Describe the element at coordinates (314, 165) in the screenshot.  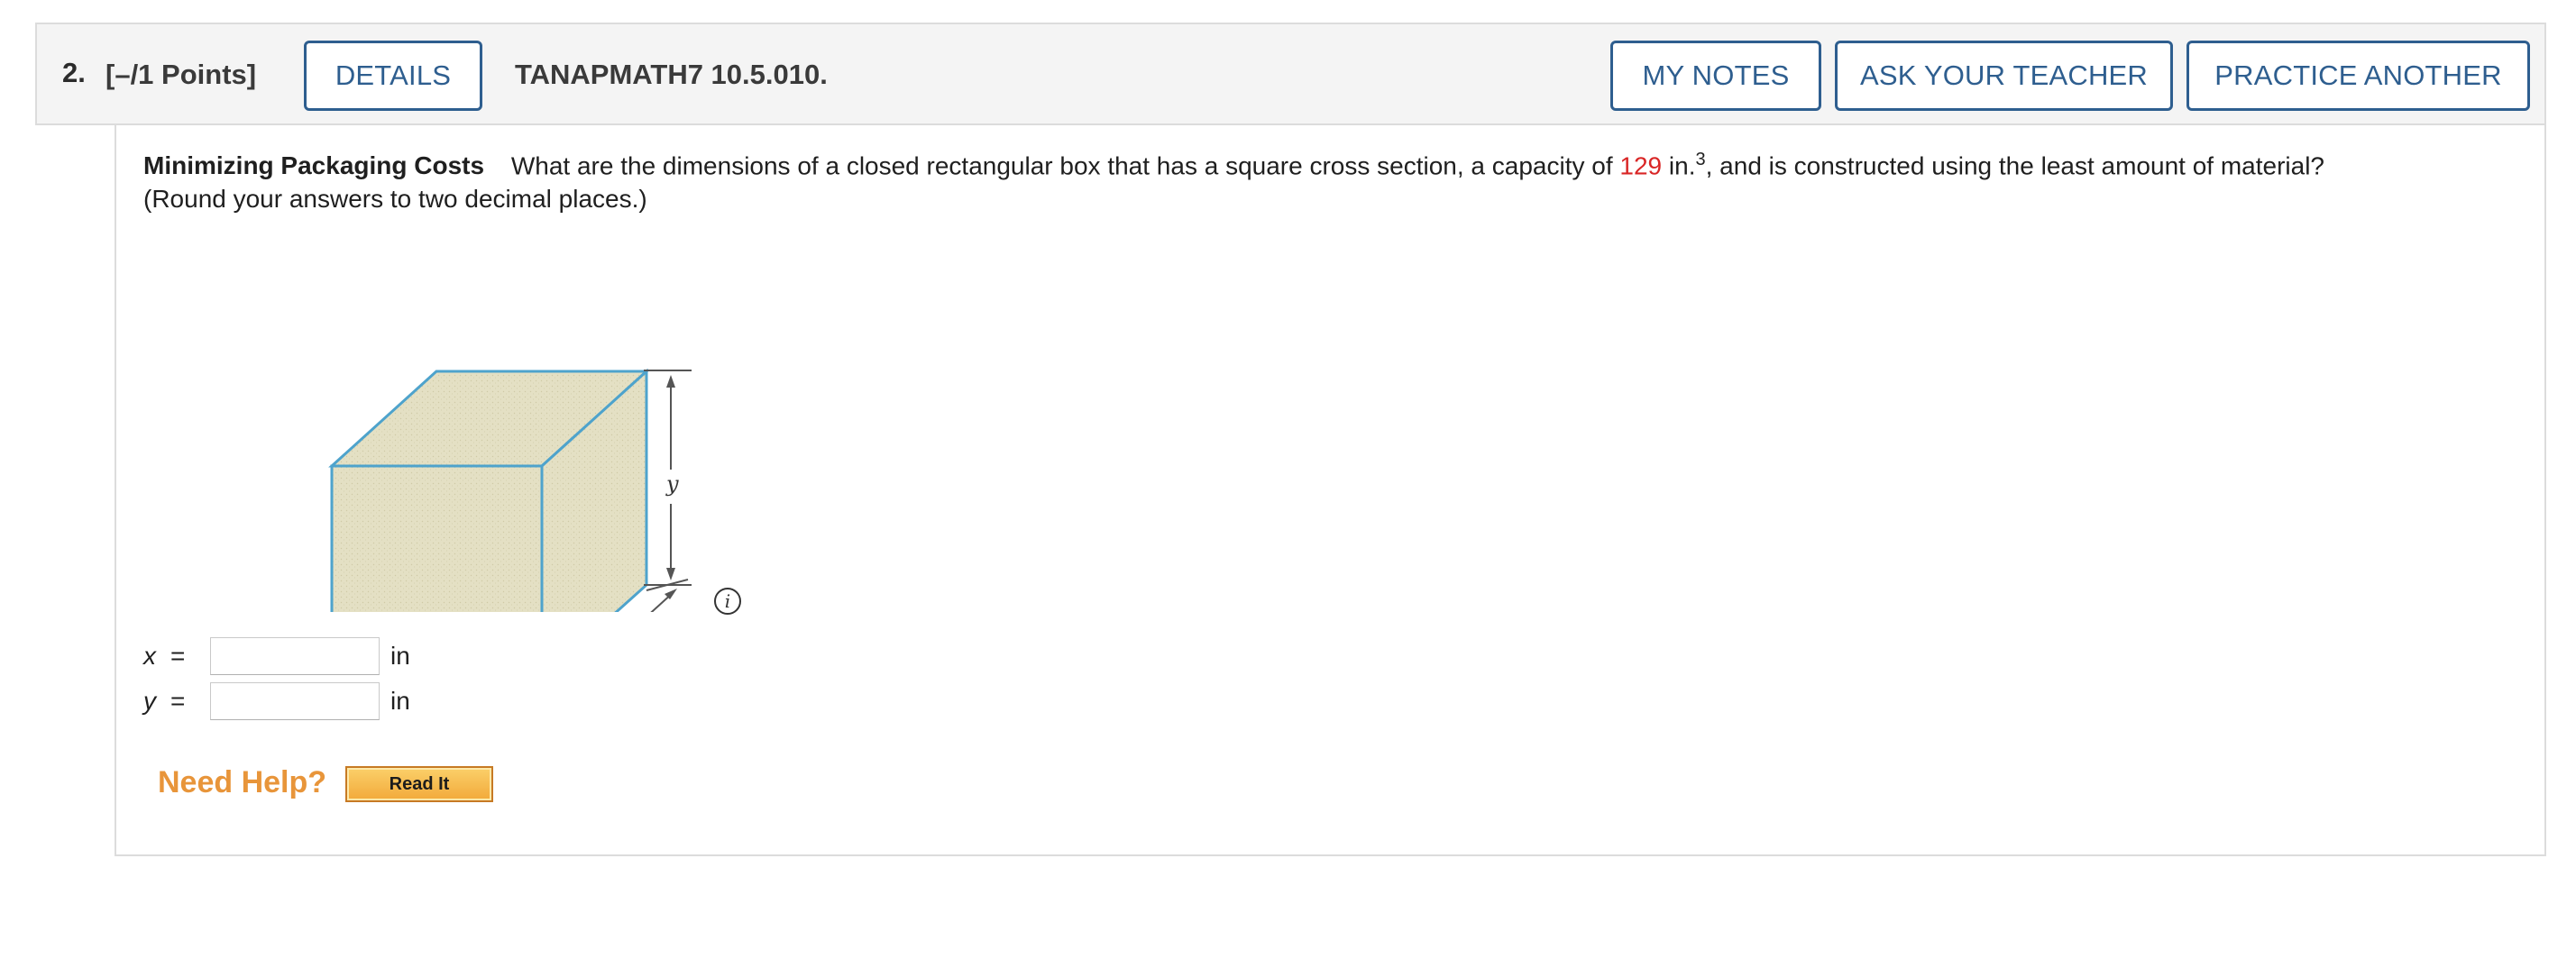
I see `problem-title: Minimizing Packaging Costs` at that location.